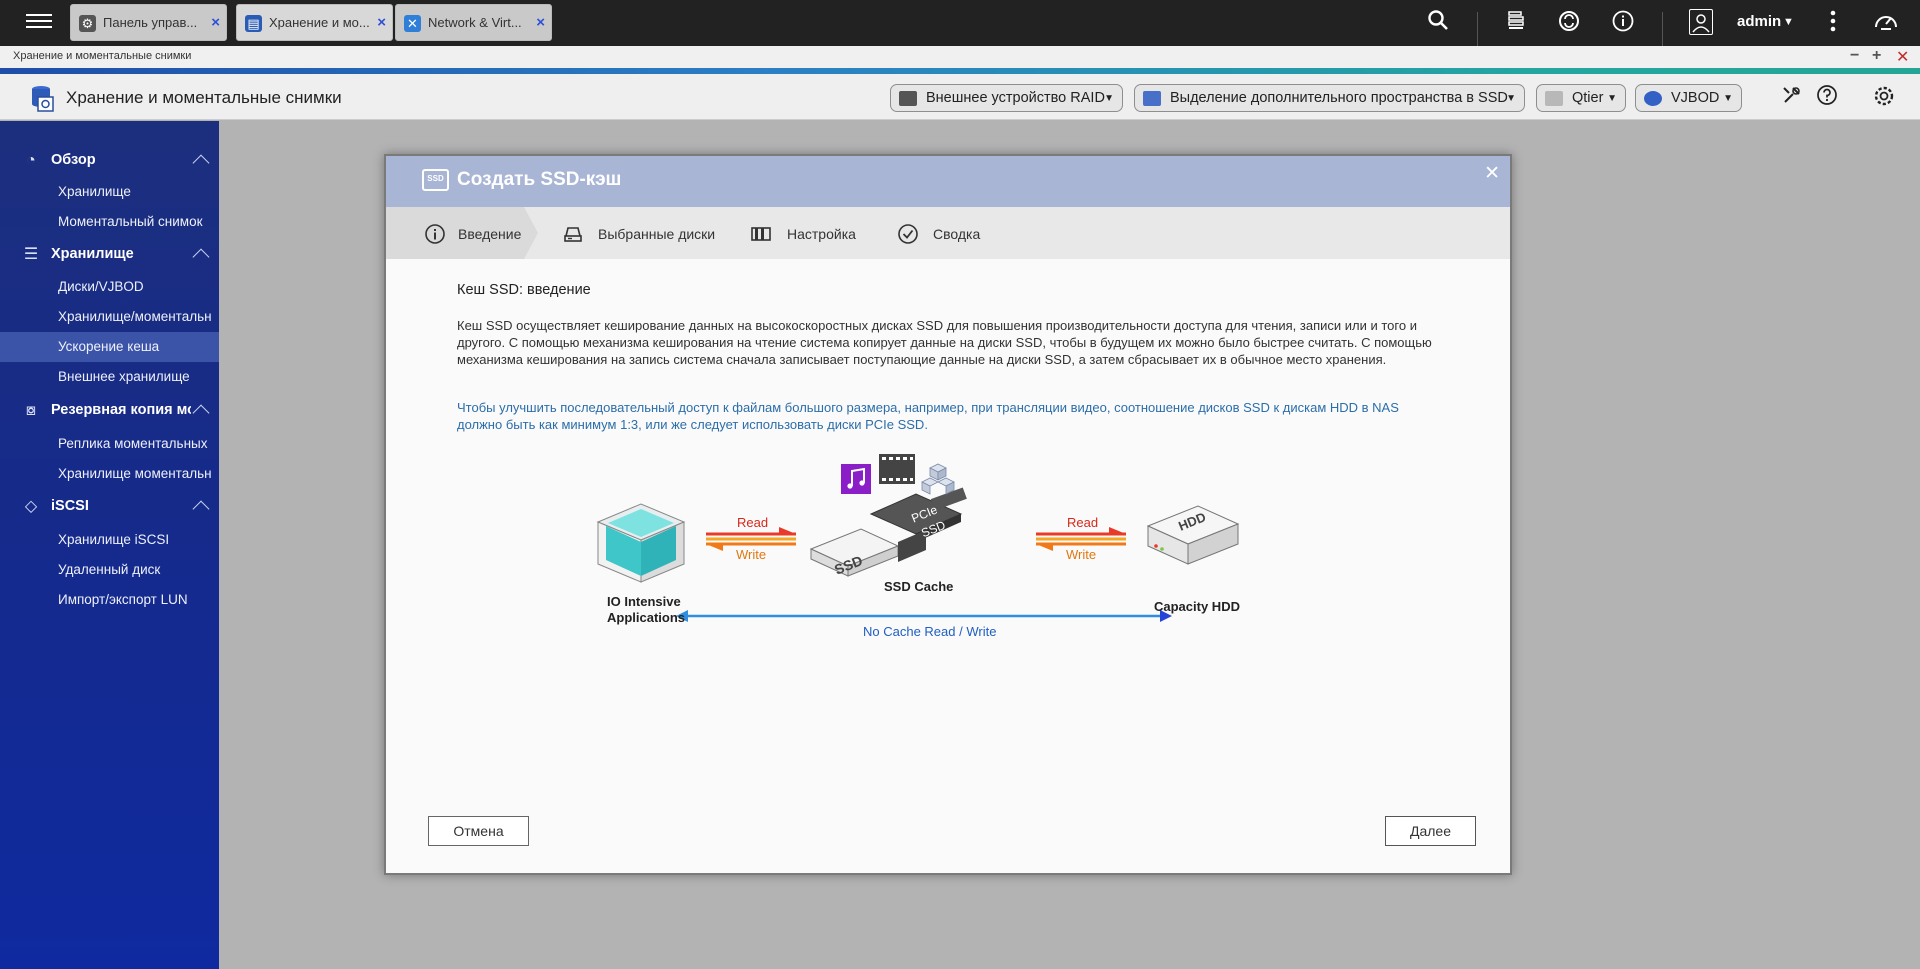 The image size is (1920, 969). What do you see at coordinates (31, 410) in the screenshot?
I see `backup-icon: ⧇` at bounding box center [31, 410].